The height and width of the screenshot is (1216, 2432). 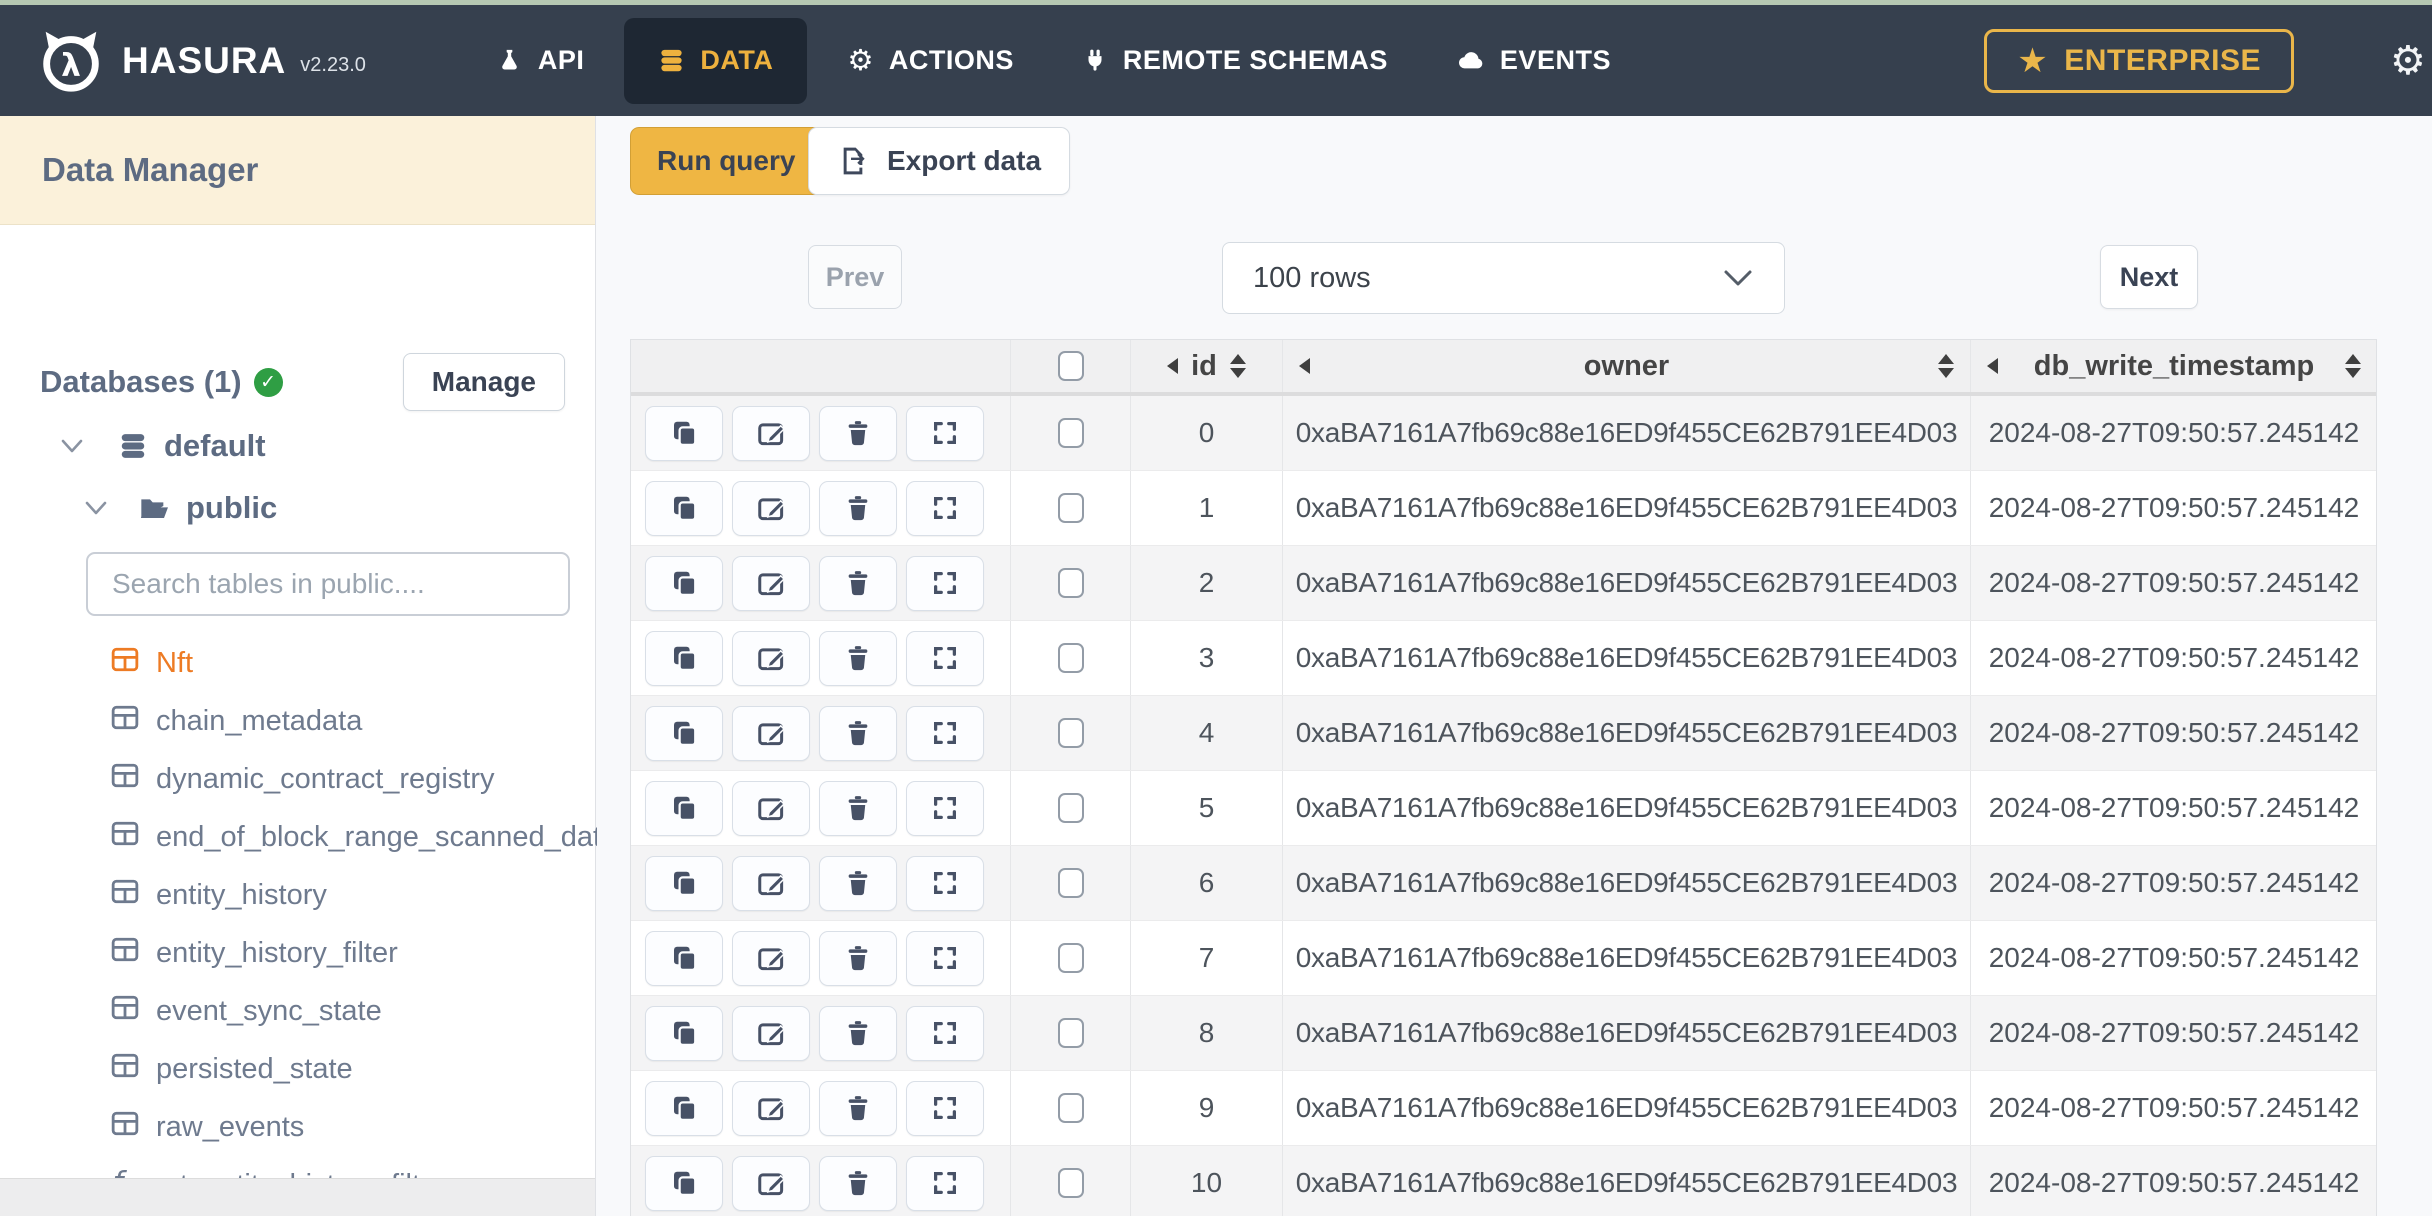 I want to click on search-tables-input, so click(x=328, y=584).